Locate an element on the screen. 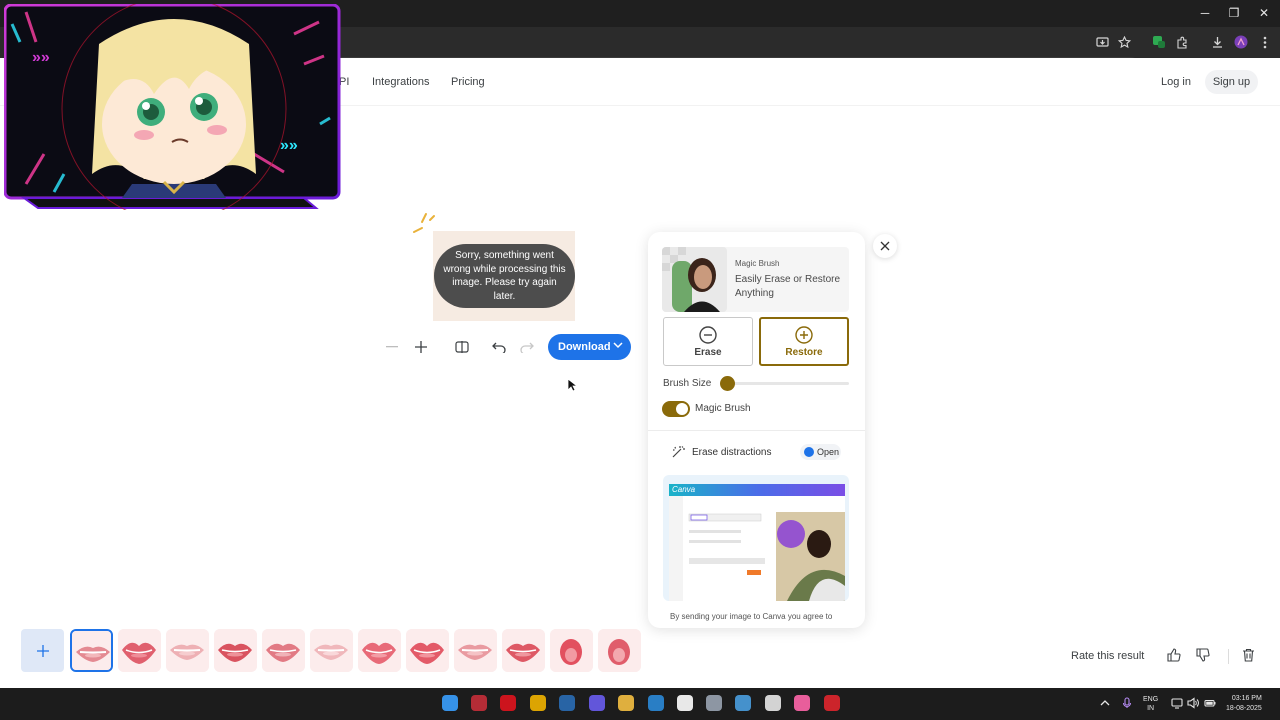 This screenshot has width=1280, height=720. files-app-icon is located at coordinates (743, 703).